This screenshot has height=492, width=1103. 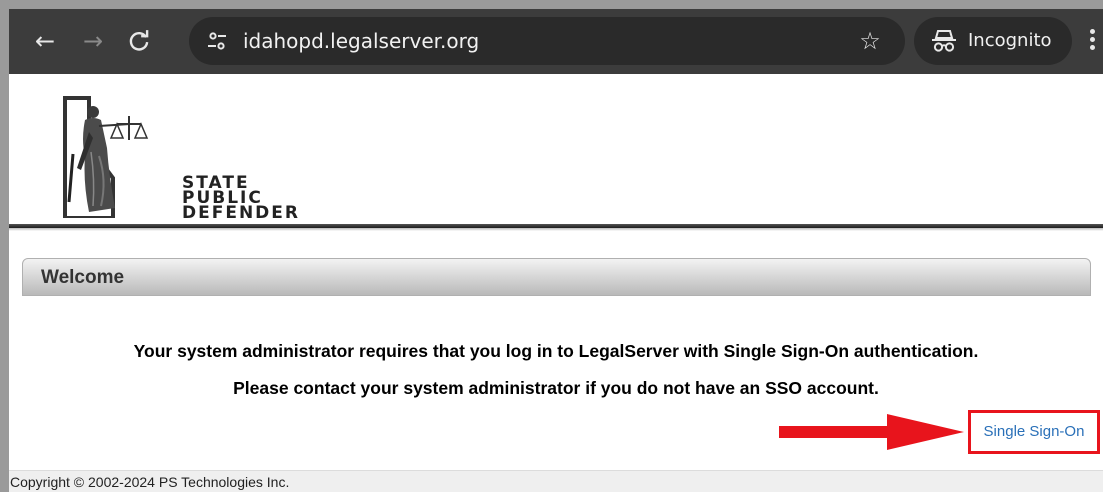 What do you see at coordinates (45, 41) in the screenshot?
I see `back-icon: ←` at bounding box center [45, 41].